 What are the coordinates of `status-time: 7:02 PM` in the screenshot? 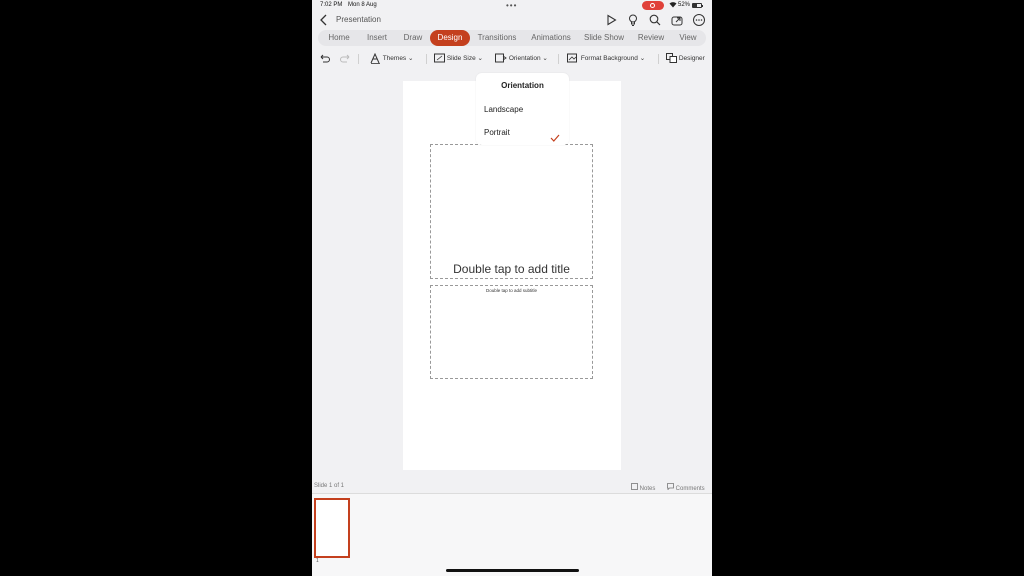 It's located at (331, 5).